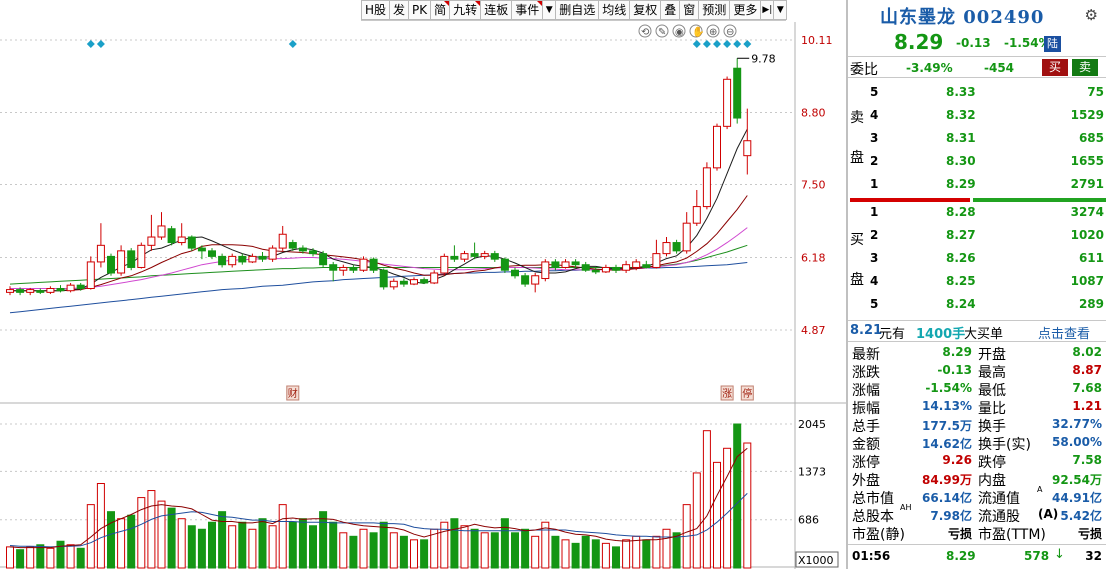  Describe the element at coordinates (420, 10) in the screenshot. I see `toolbar-pk-button: PK` at that location.